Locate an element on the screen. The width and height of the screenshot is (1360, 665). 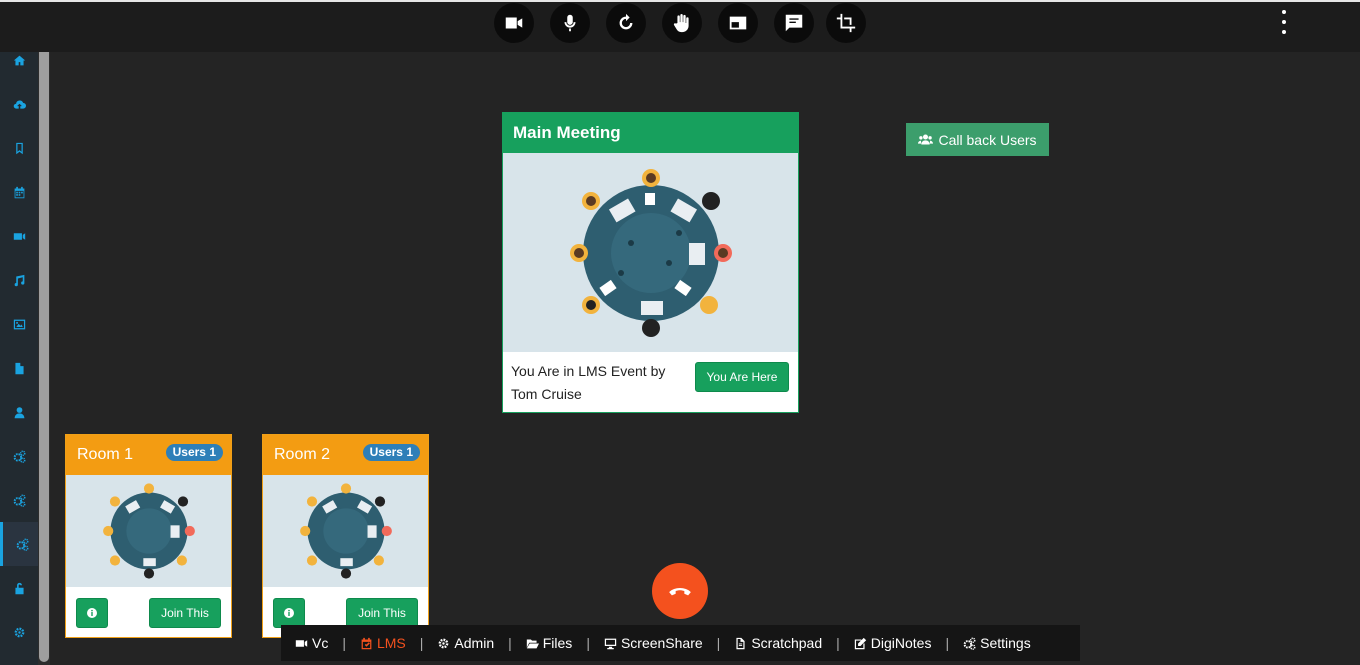
room-card-2: Room 2 Users 1 Join This is located at coordinates (345, 536).